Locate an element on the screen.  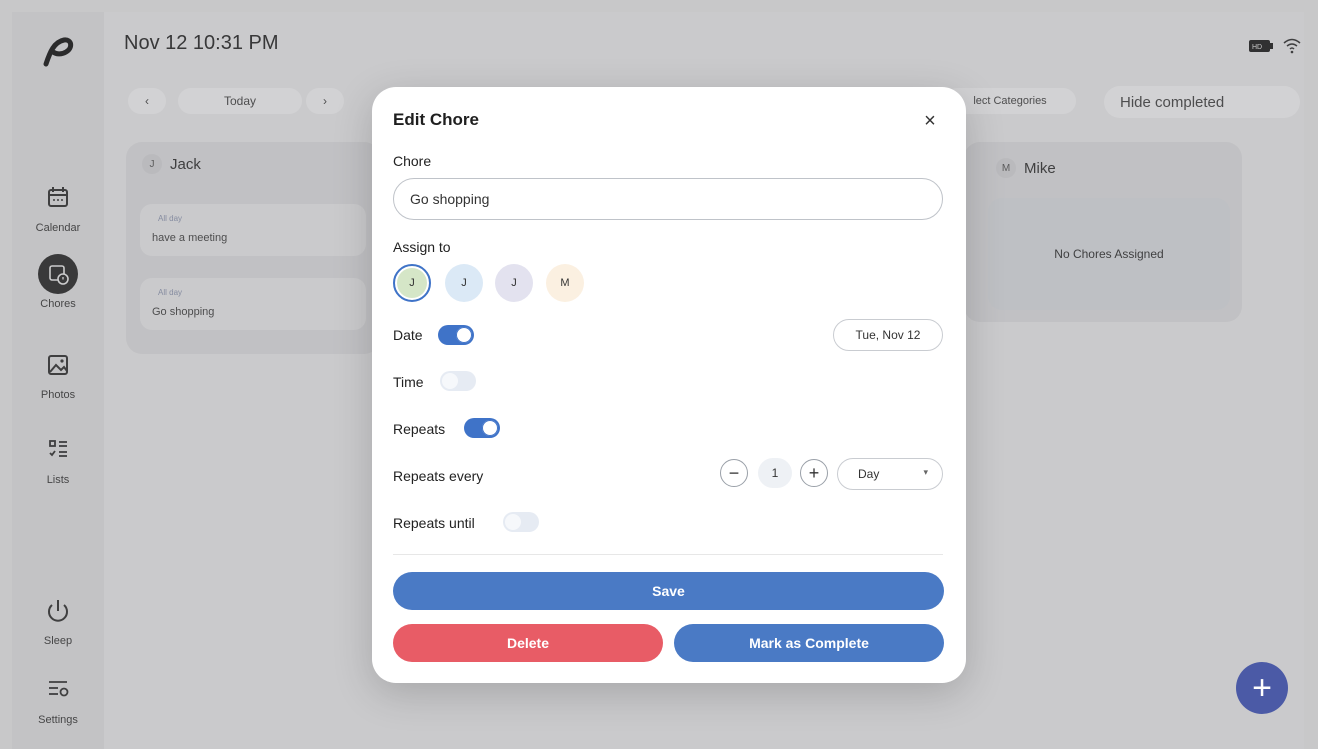
date-picker-button: Tue, Nov 12 is located at coordinates (888, 335).